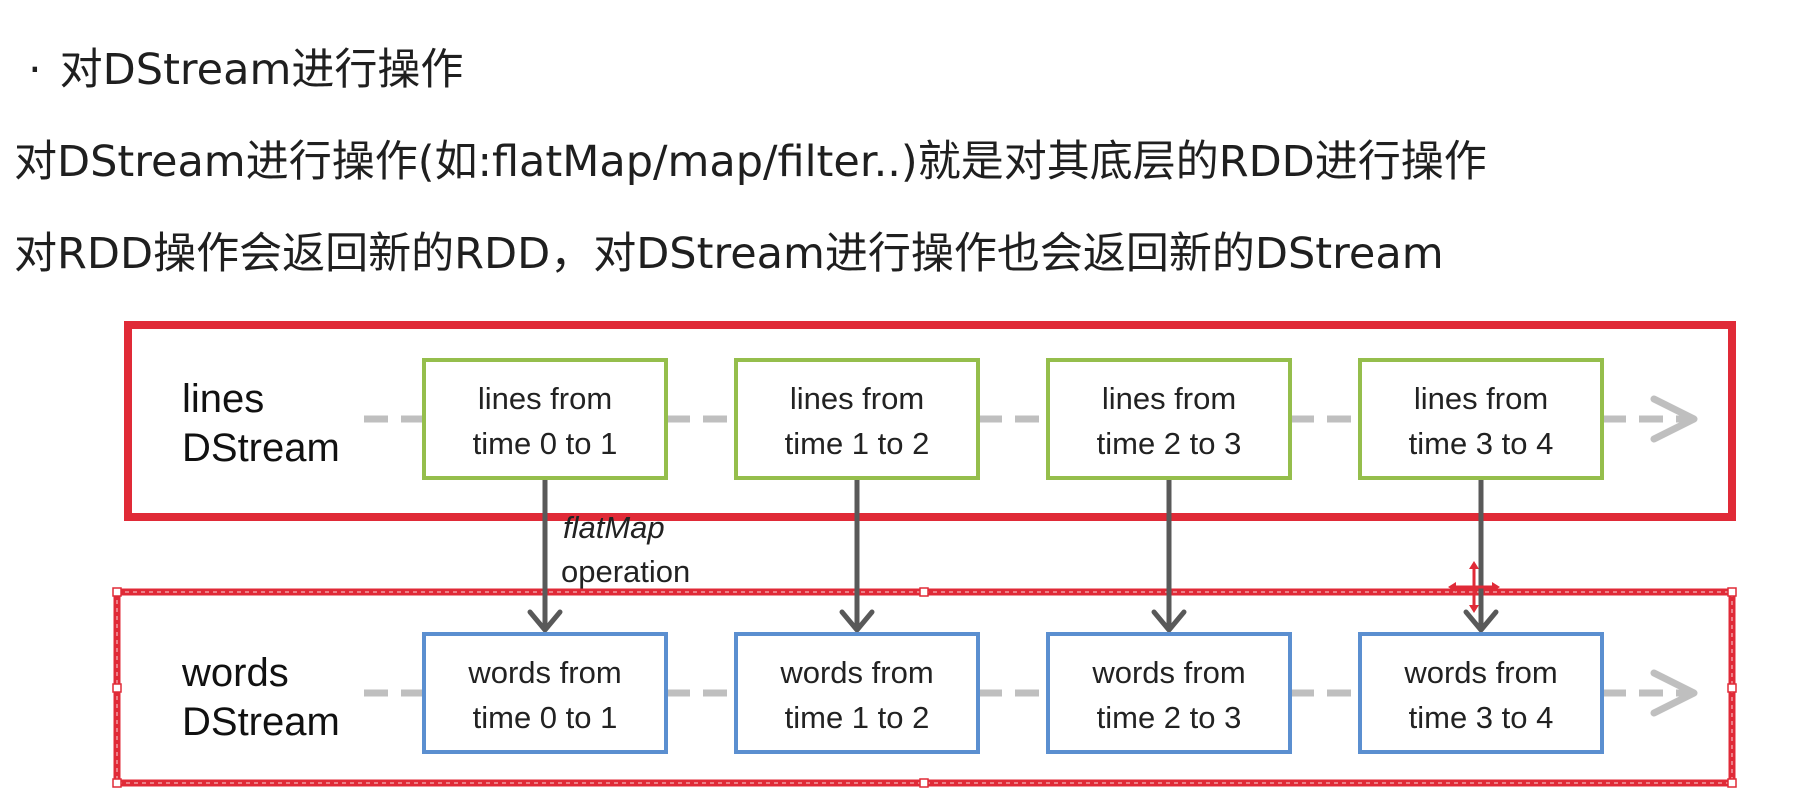 The height and width of the screenshot is (806, 1802). Describe the element at coordinates (1481, 693) in the screenshot. I see `words-batch-box: words from time 3 to 4` at that location.